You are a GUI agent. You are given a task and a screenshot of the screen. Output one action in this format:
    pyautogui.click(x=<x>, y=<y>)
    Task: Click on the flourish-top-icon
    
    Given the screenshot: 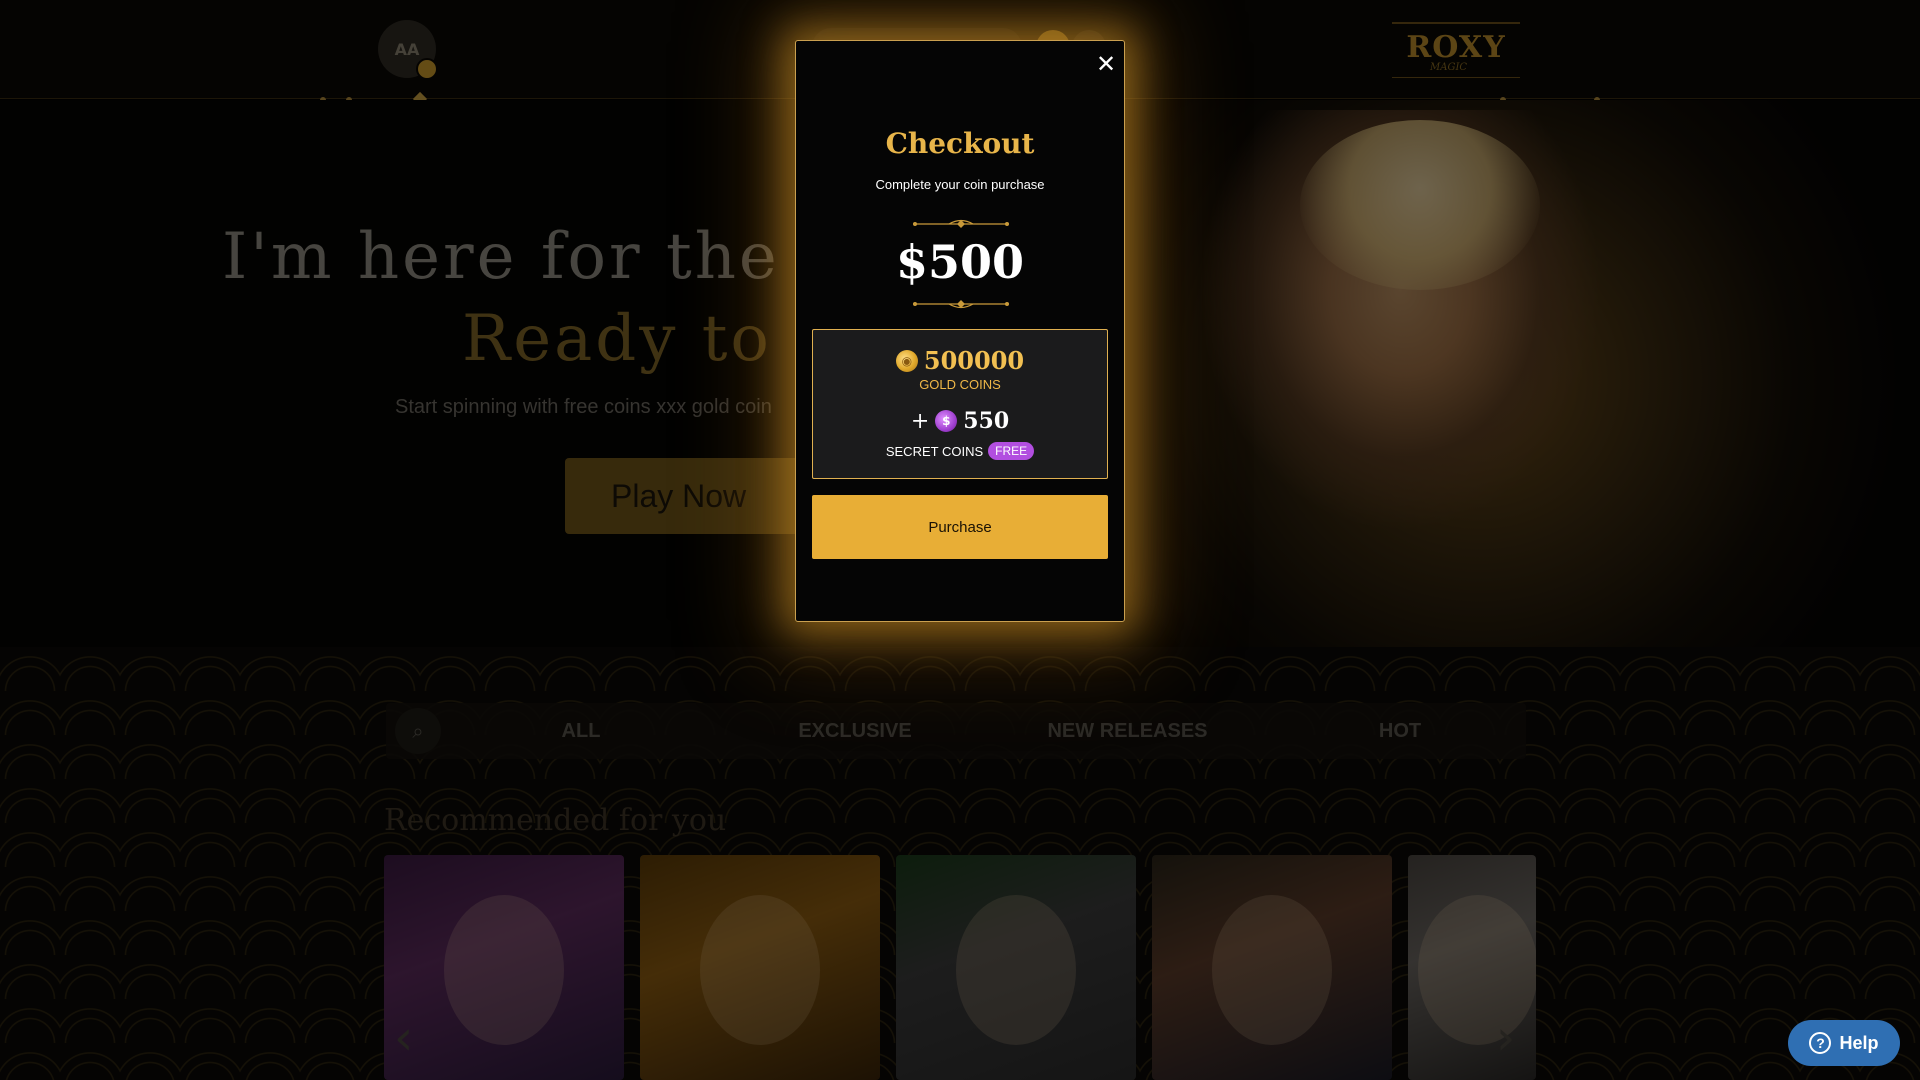 What is the action you would take?
    pyautogui.click(x=961, y=223)
    